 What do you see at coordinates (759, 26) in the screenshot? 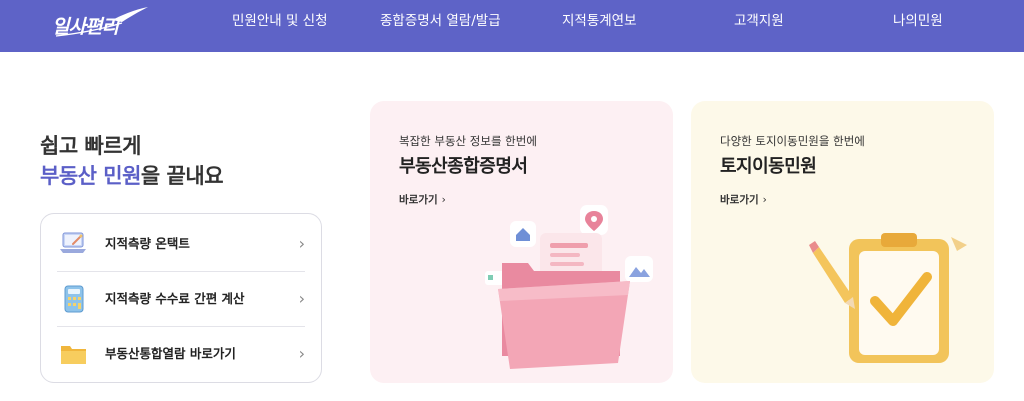
I see `nav-customer-support: 고객지원` at bounding box center [759, 26].